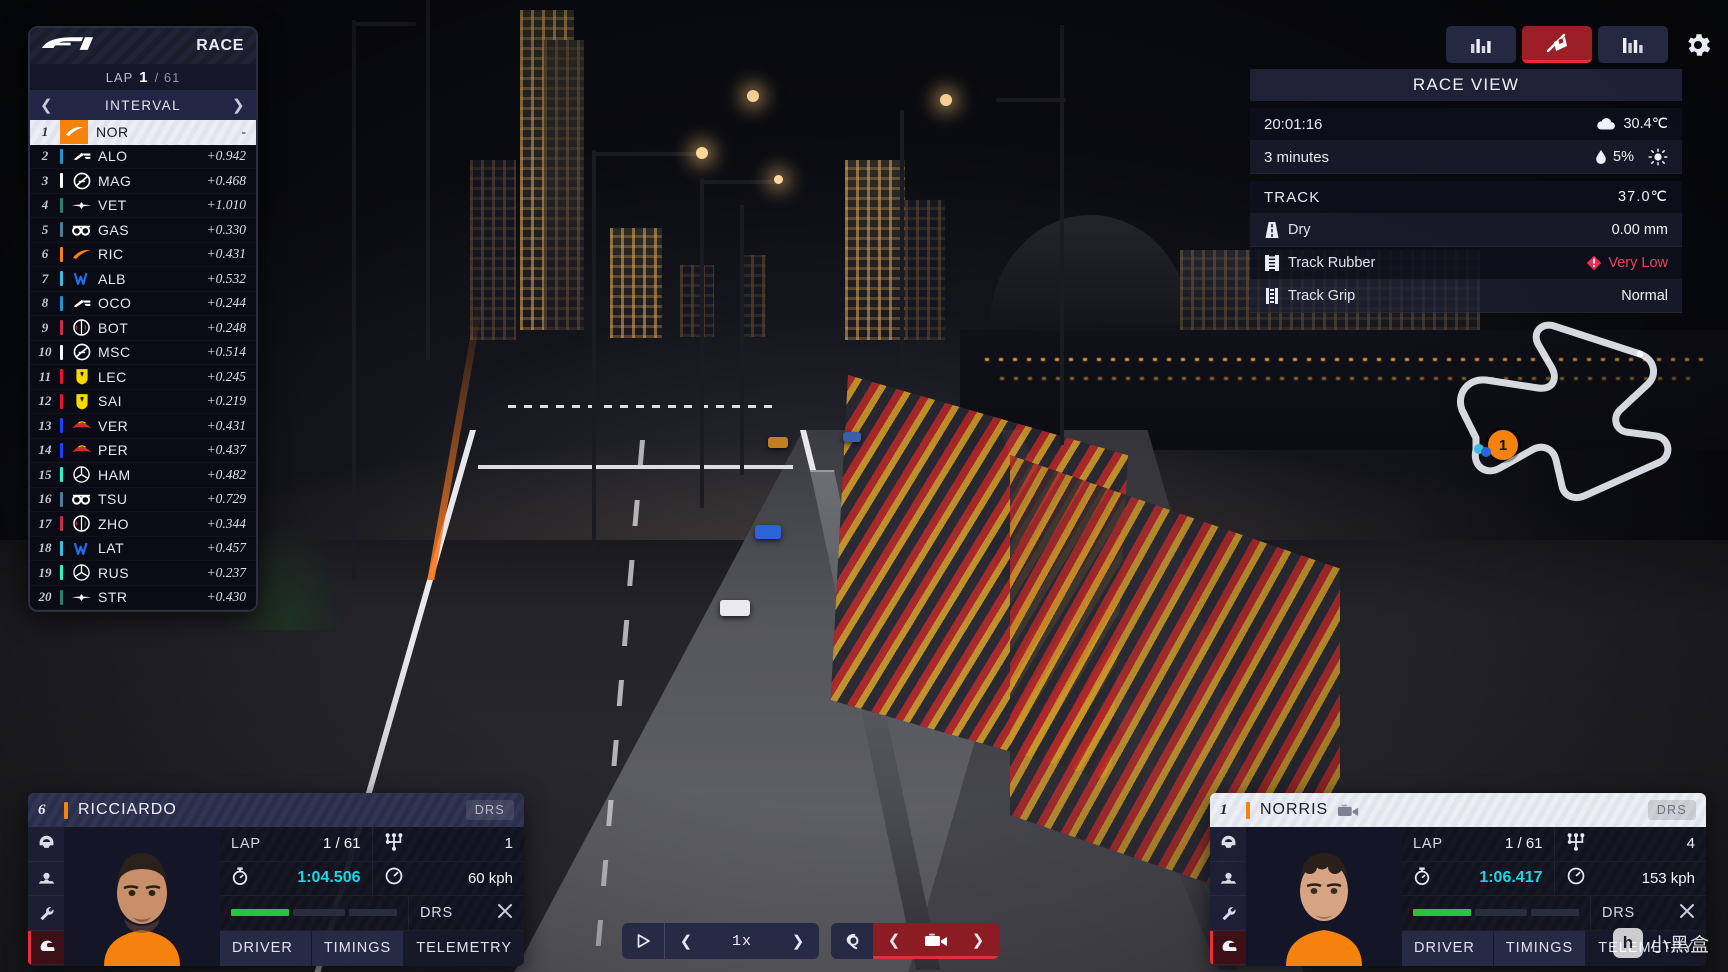 Image resolution: width=1728 pixels, height=972 pixels. I want to click on leaderboard-row: 12 SAI +0.219, so click(143, 402).